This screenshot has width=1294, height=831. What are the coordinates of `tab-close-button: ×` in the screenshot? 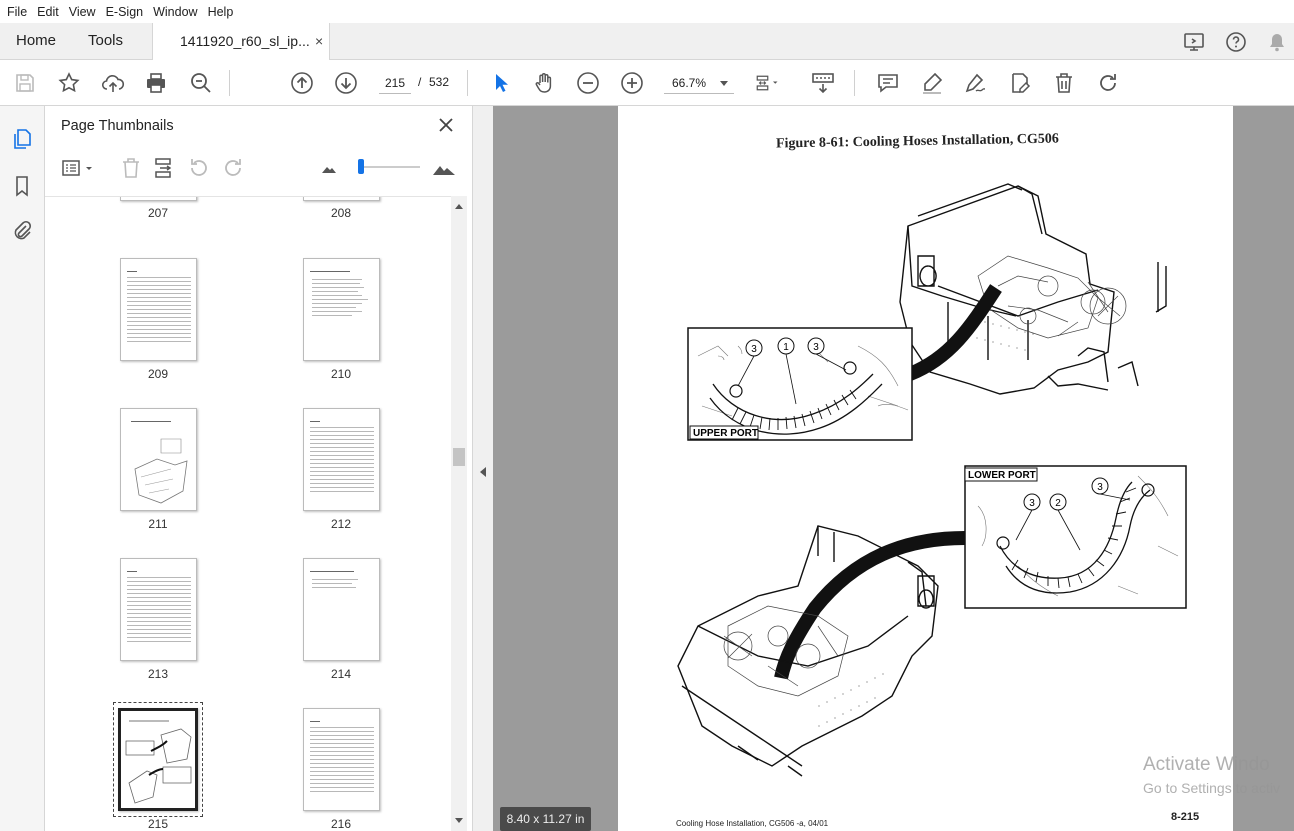 It's located at (319, 41).